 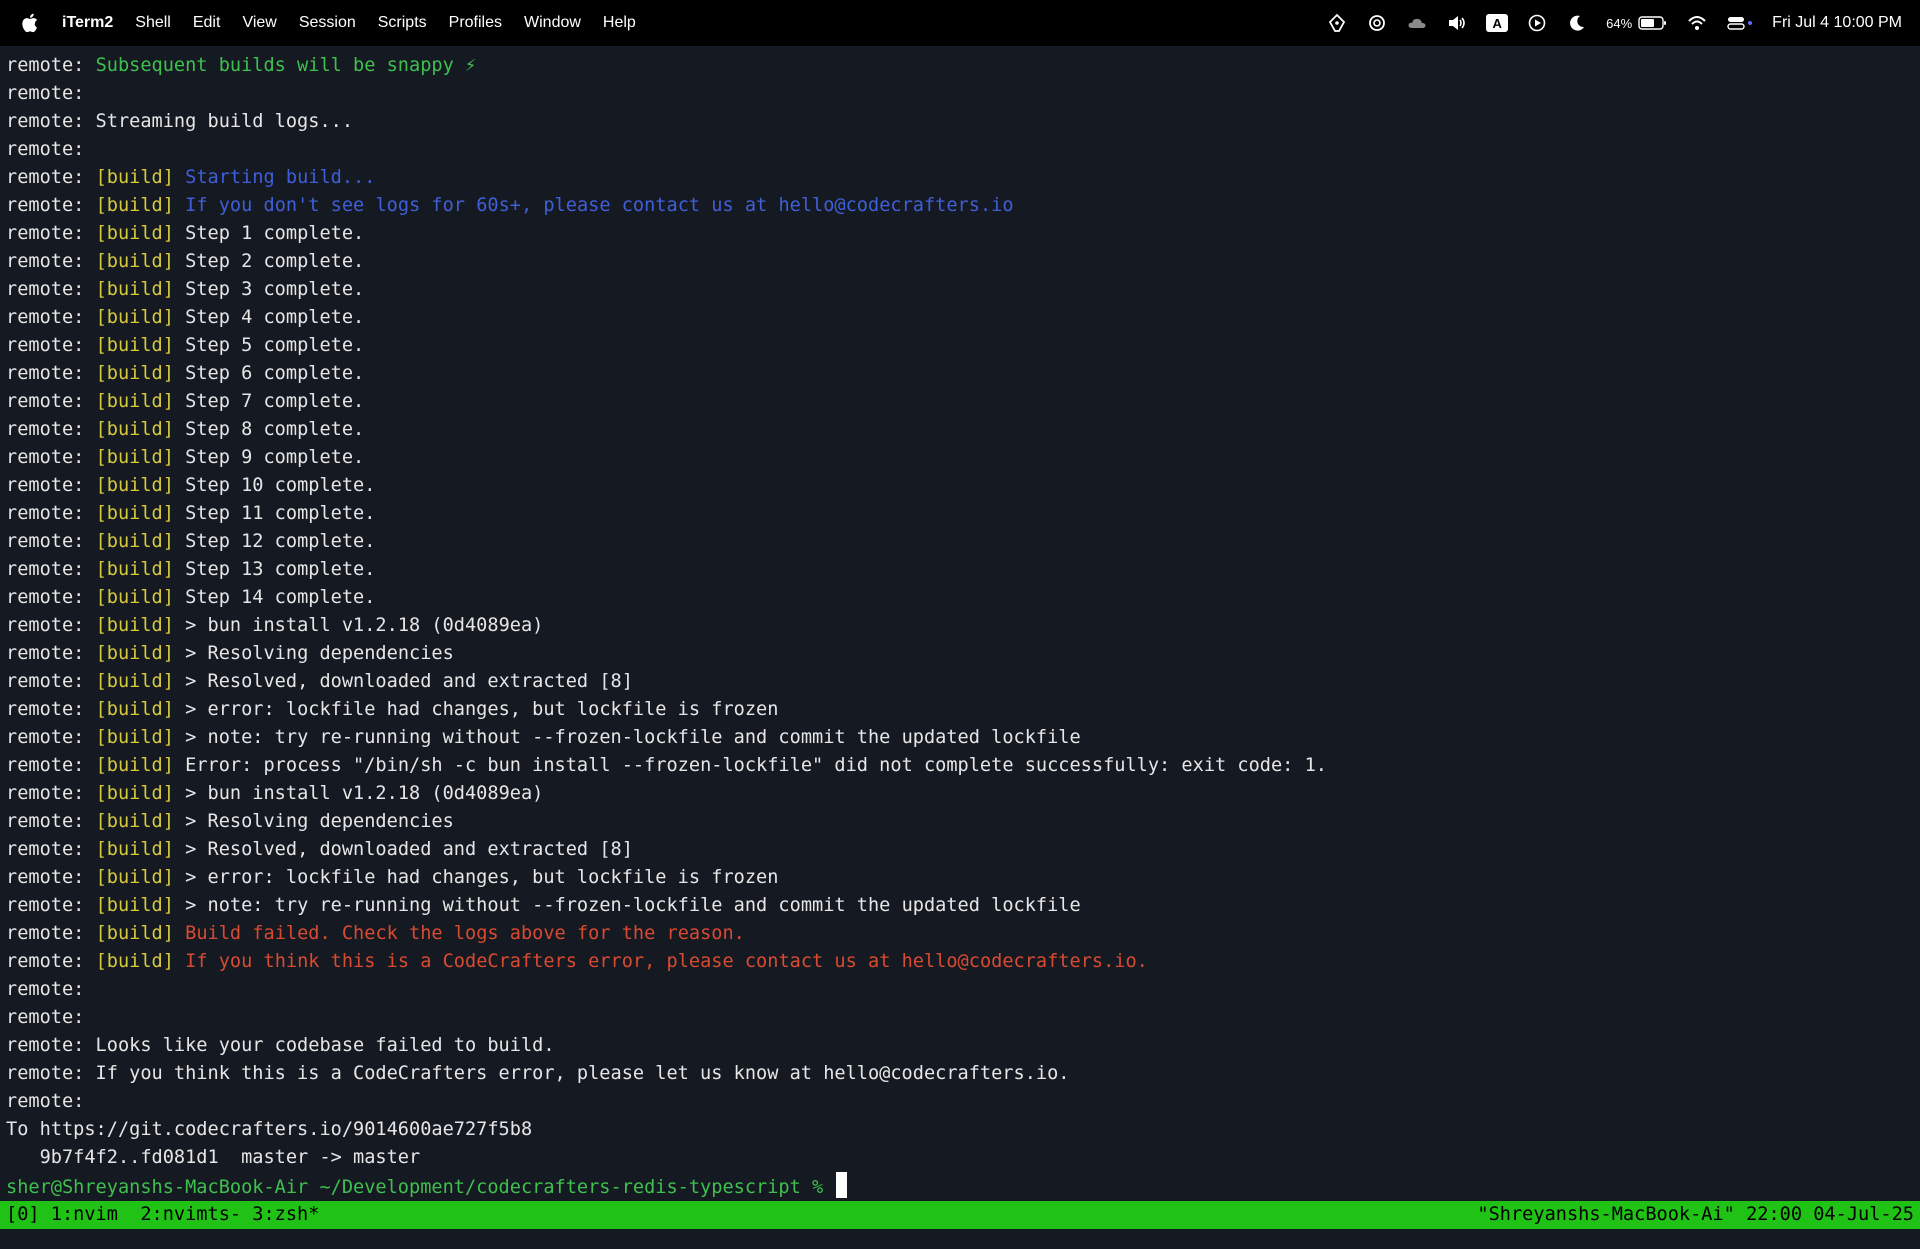 I want to click on terminal-line: remote: [build] Step 10 complete., so click(x=963, y=486).